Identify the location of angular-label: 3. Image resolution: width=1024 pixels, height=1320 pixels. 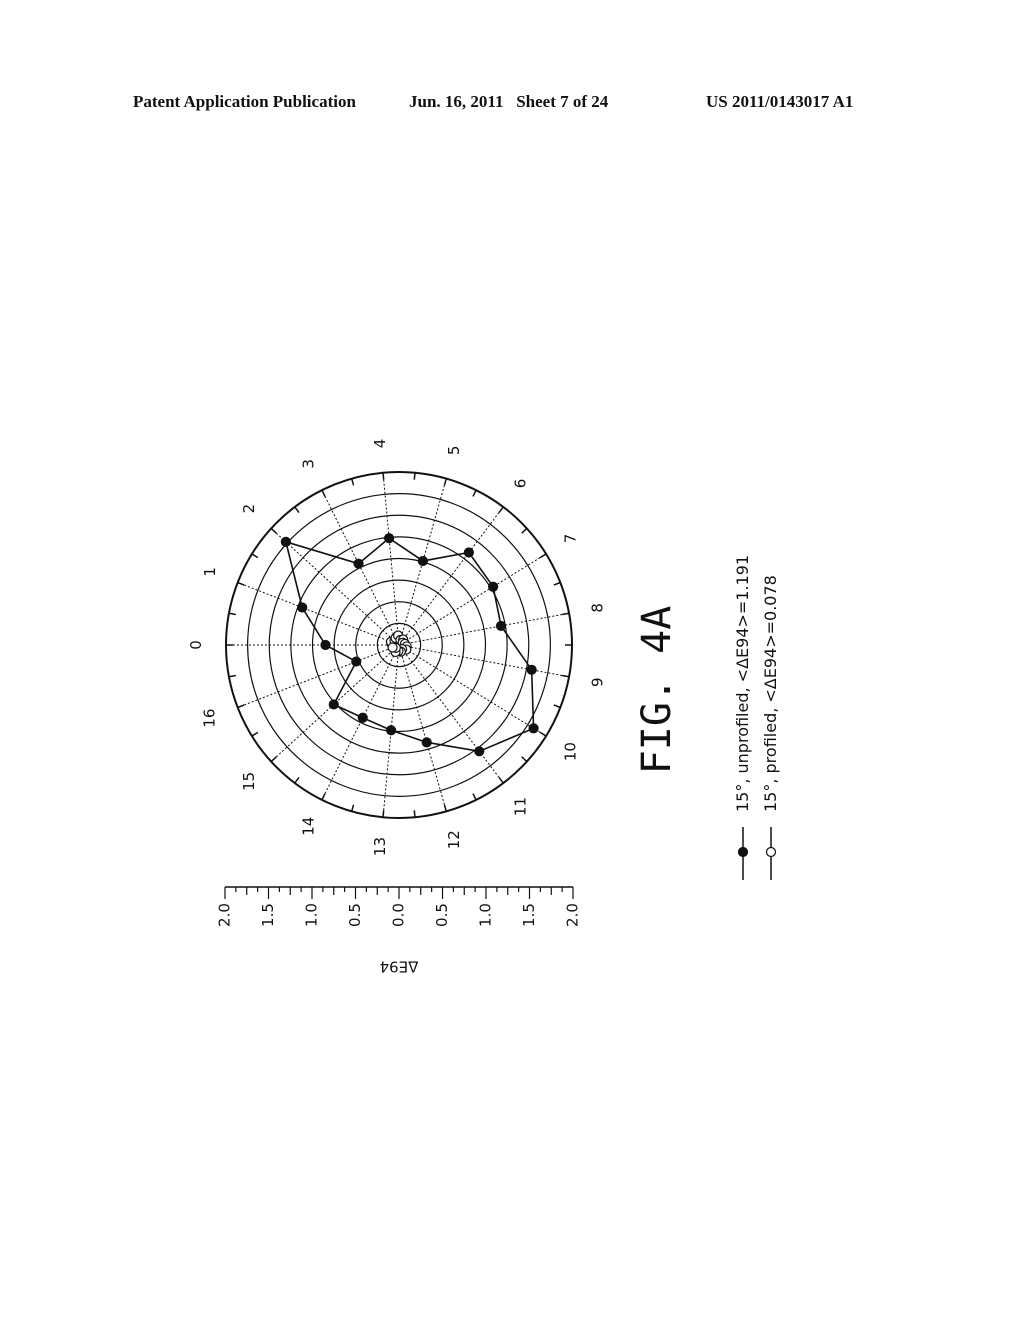
(308, 464).